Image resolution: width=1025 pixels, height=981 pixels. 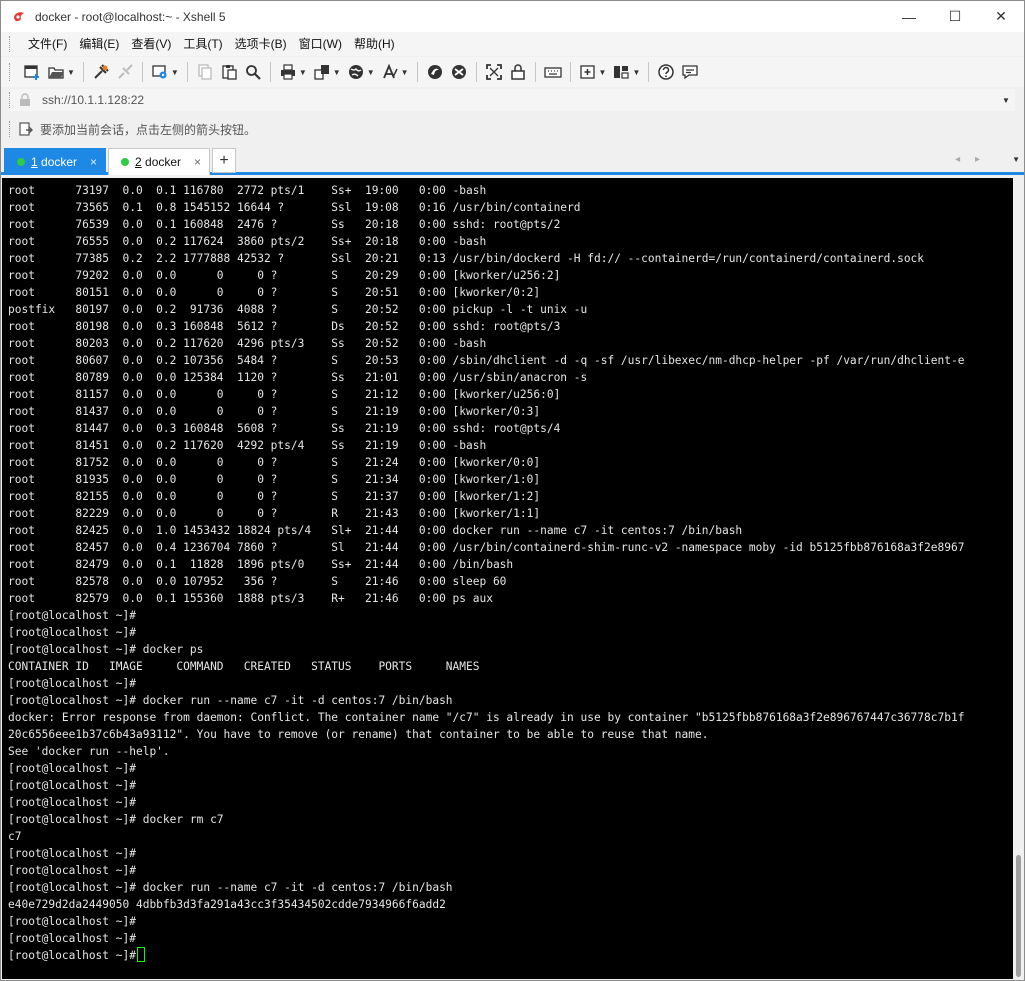 What do you see at coordinates (151, 44) in the screenshot?
I see `menu-view: 查看(V)` at bounding box center [151, 44].